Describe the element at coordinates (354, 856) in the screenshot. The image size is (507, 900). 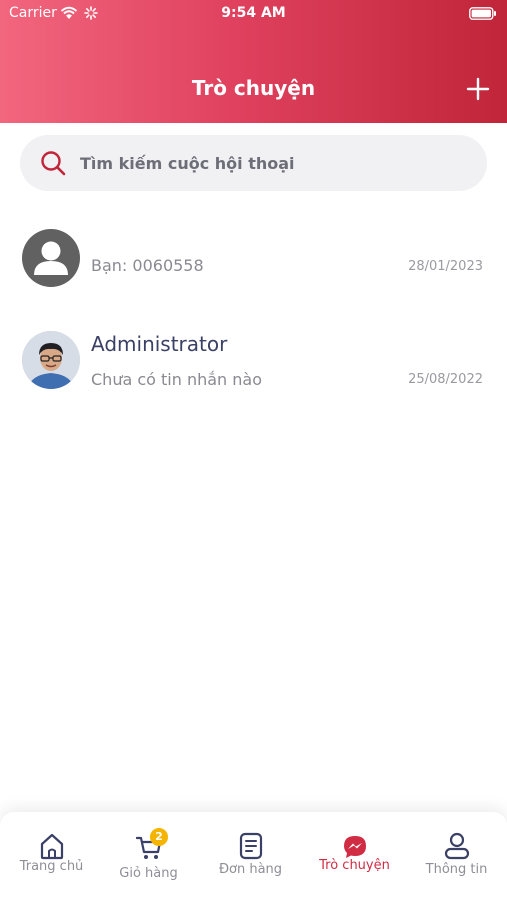
I see `tab-chat: Trò chuyện` at that location.